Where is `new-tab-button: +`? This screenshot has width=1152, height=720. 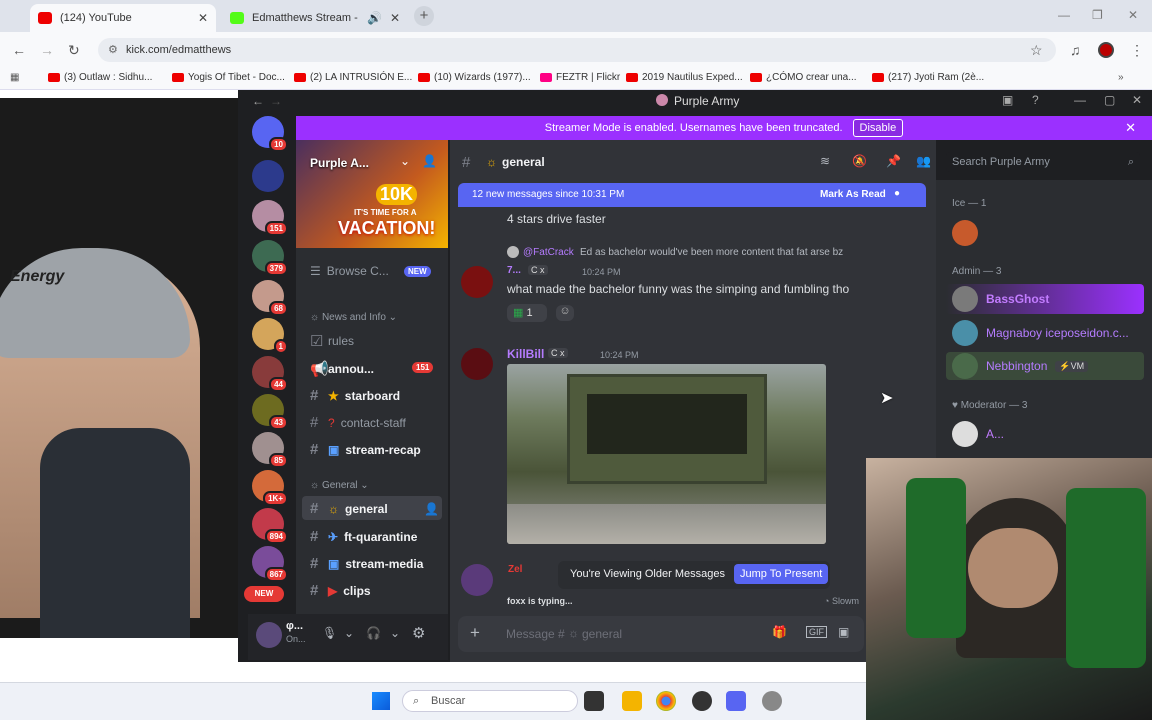 new-tab-button: + is located at coordinates (424, 16).